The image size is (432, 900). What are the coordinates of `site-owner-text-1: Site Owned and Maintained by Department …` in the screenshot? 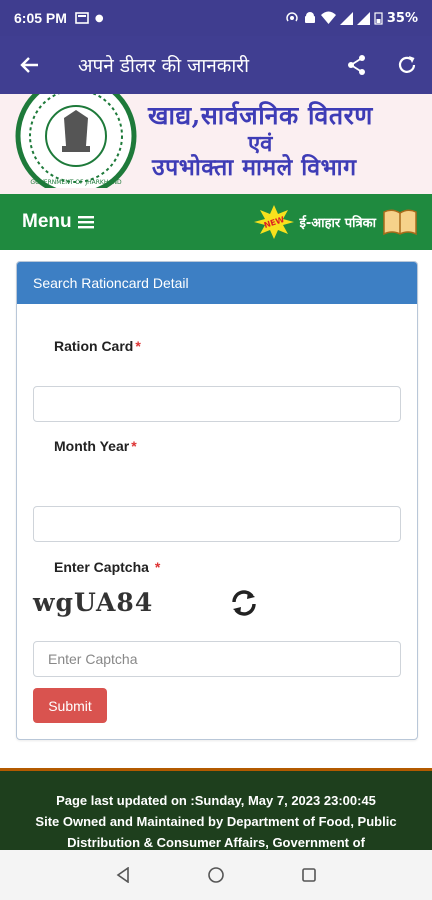 It's located at (216, 821).